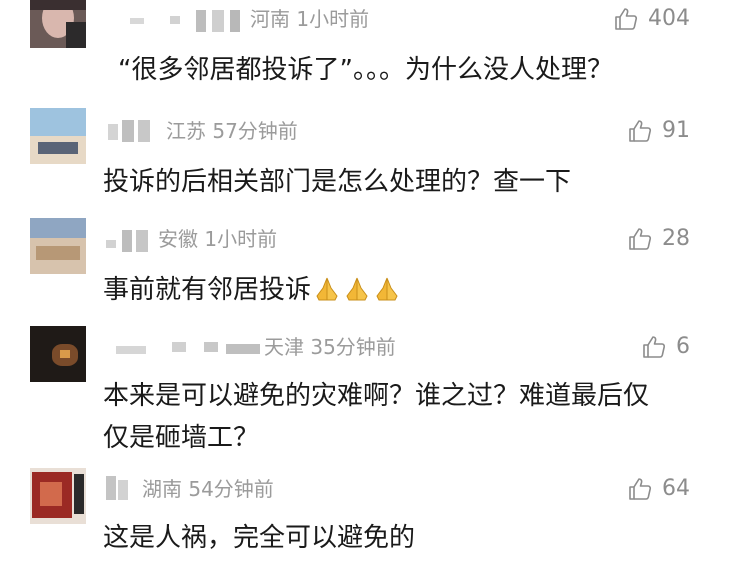 This screenshot has height=561, width=748. Describe the element at coordinates (186, 131) in the screenshot. I see `location-label: 江苏` at that location.